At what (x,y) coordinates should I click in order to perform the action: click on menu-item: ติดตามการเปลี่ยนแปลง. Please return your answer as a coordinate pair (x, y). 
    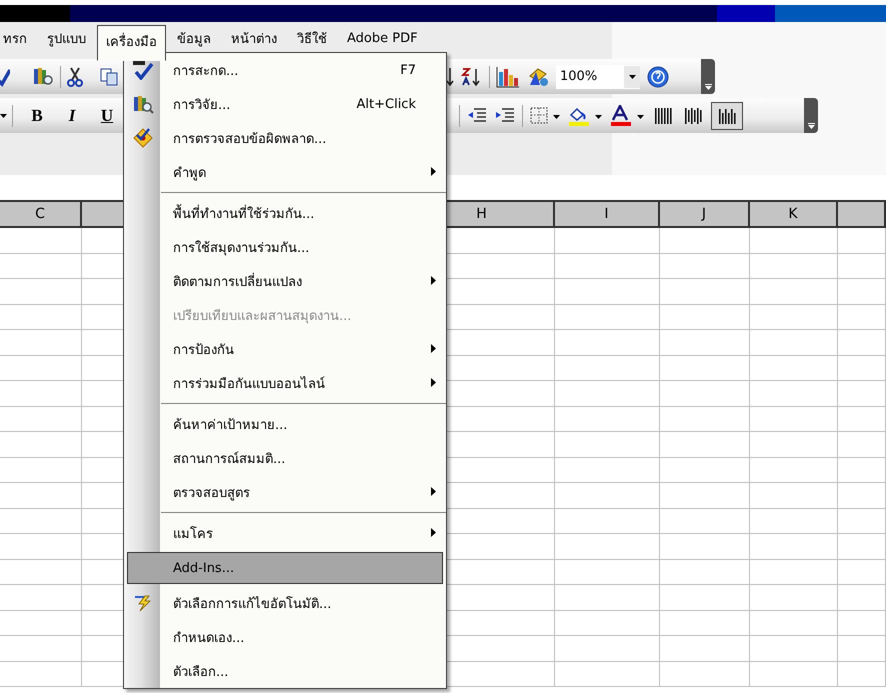
    Looking at the image, I should click on (285, 281).